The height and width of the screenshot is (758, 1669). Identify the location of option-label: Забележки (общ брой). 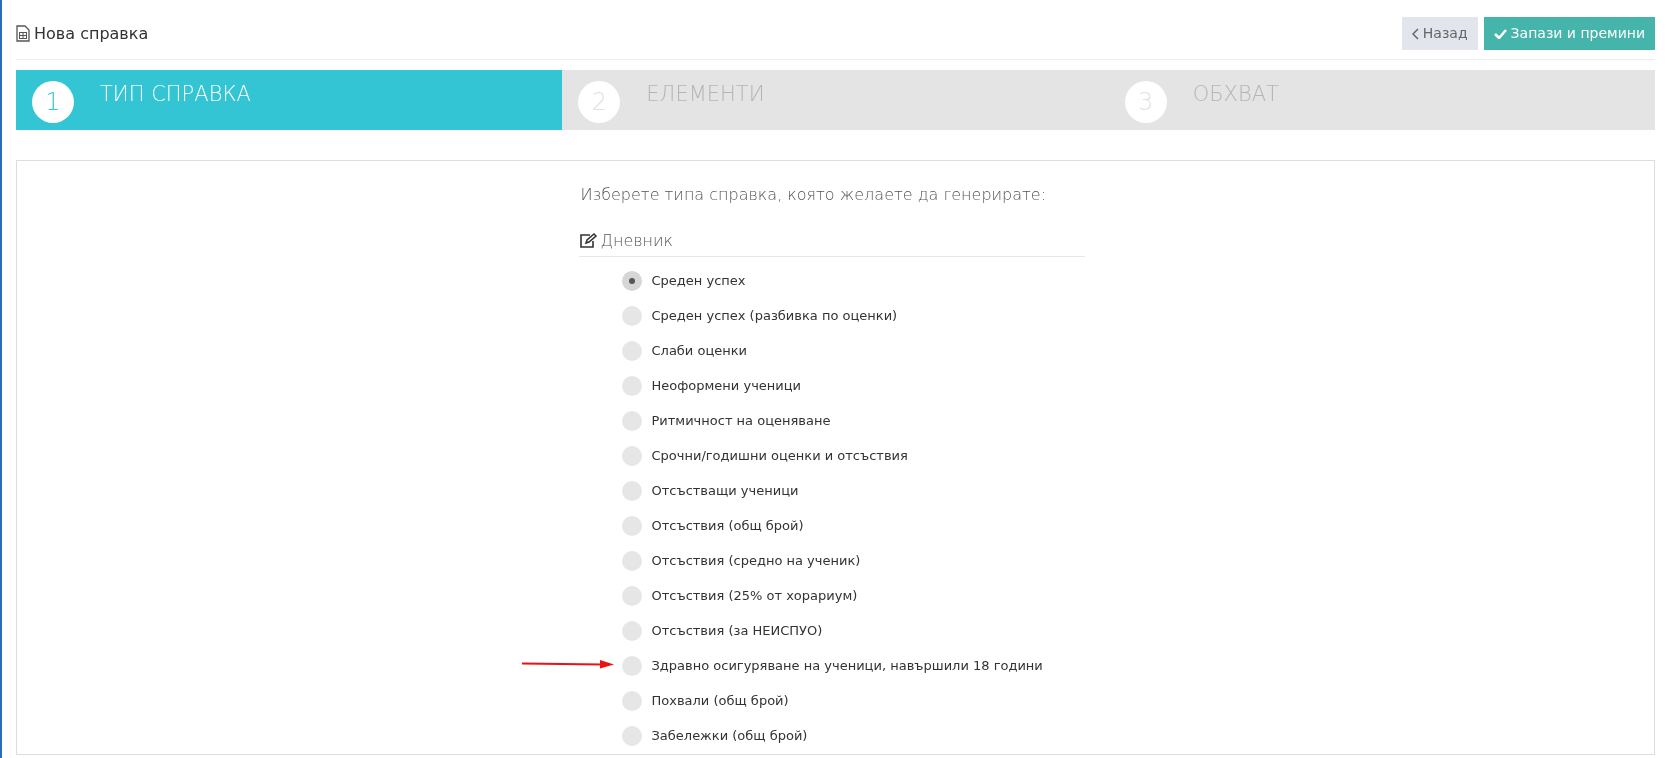
(729, 735).